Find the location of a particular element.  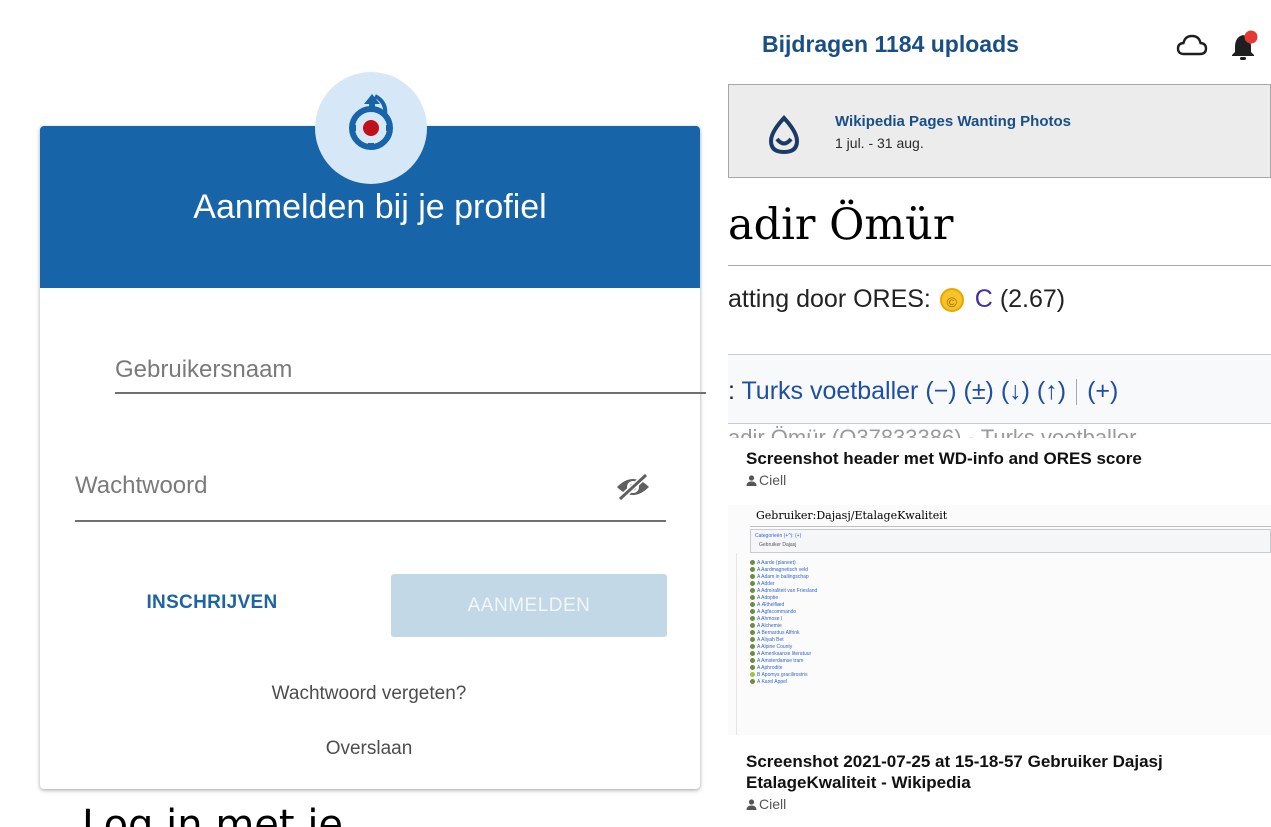

register-button: INSCHRIJVEN is located at coordinates (212, 603).